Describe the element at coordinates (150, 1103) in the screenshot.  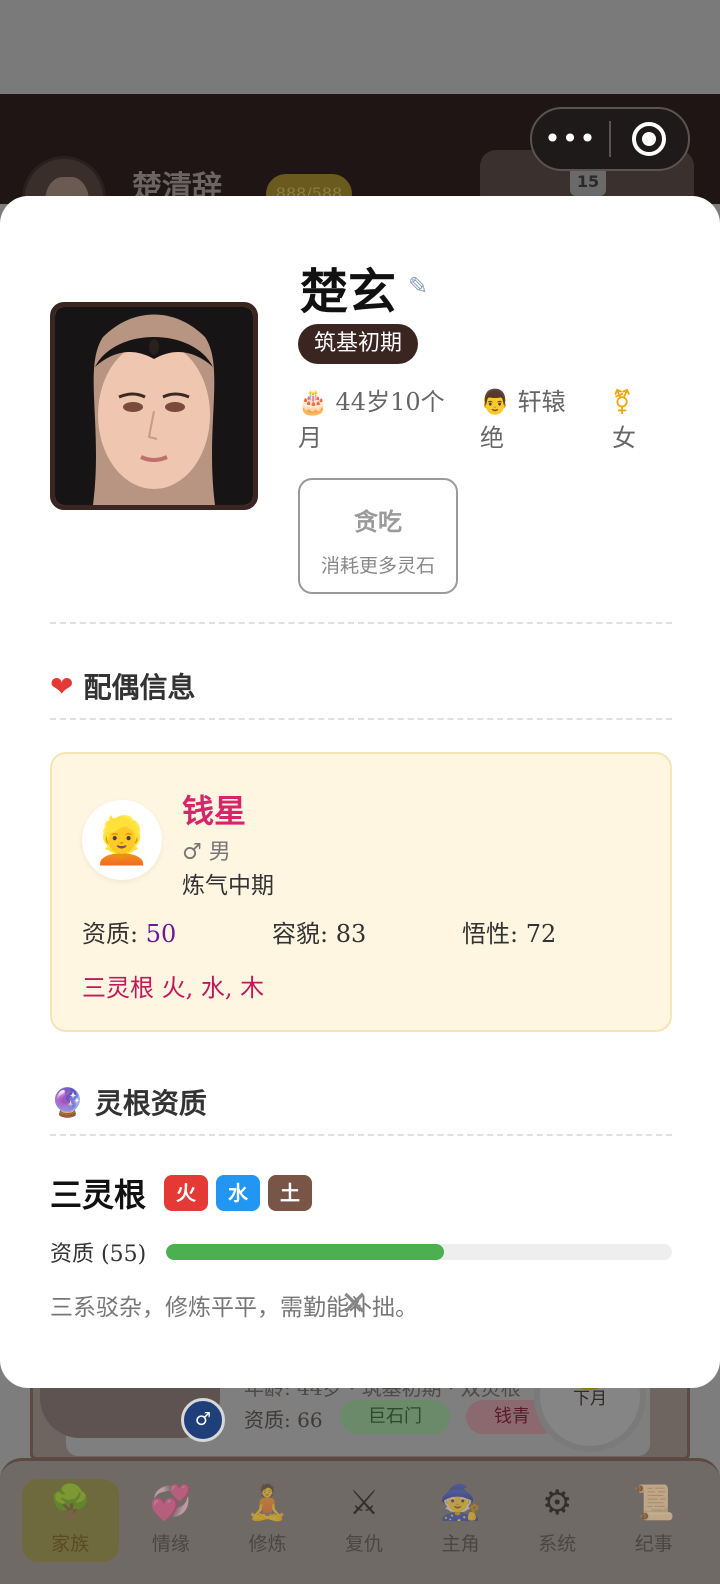
I see `section-label: 灵根资质` at that location.